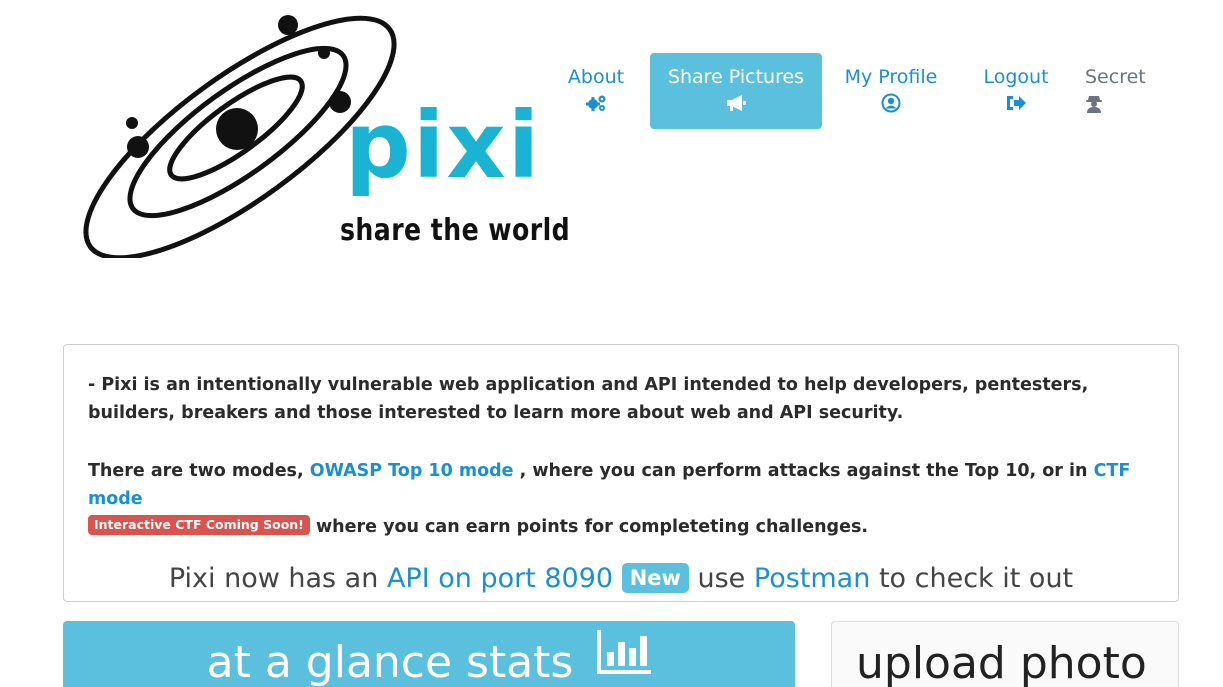 The image size is (1223, 687). What do you see at coordinates (1001, 662) in the screenshot?
I see `upload-title: upload photo` at bounding box center [1001, 662].